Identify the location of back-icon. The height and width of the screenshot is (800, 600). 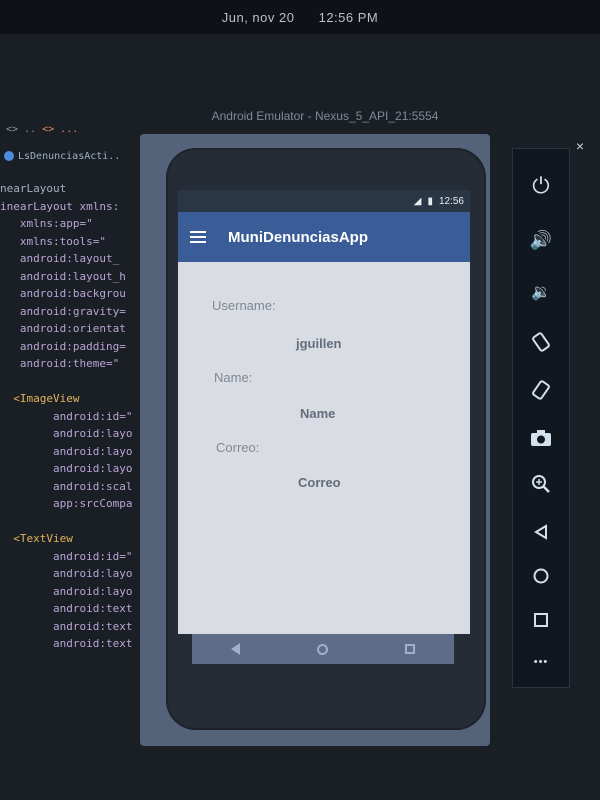
(236, 649).